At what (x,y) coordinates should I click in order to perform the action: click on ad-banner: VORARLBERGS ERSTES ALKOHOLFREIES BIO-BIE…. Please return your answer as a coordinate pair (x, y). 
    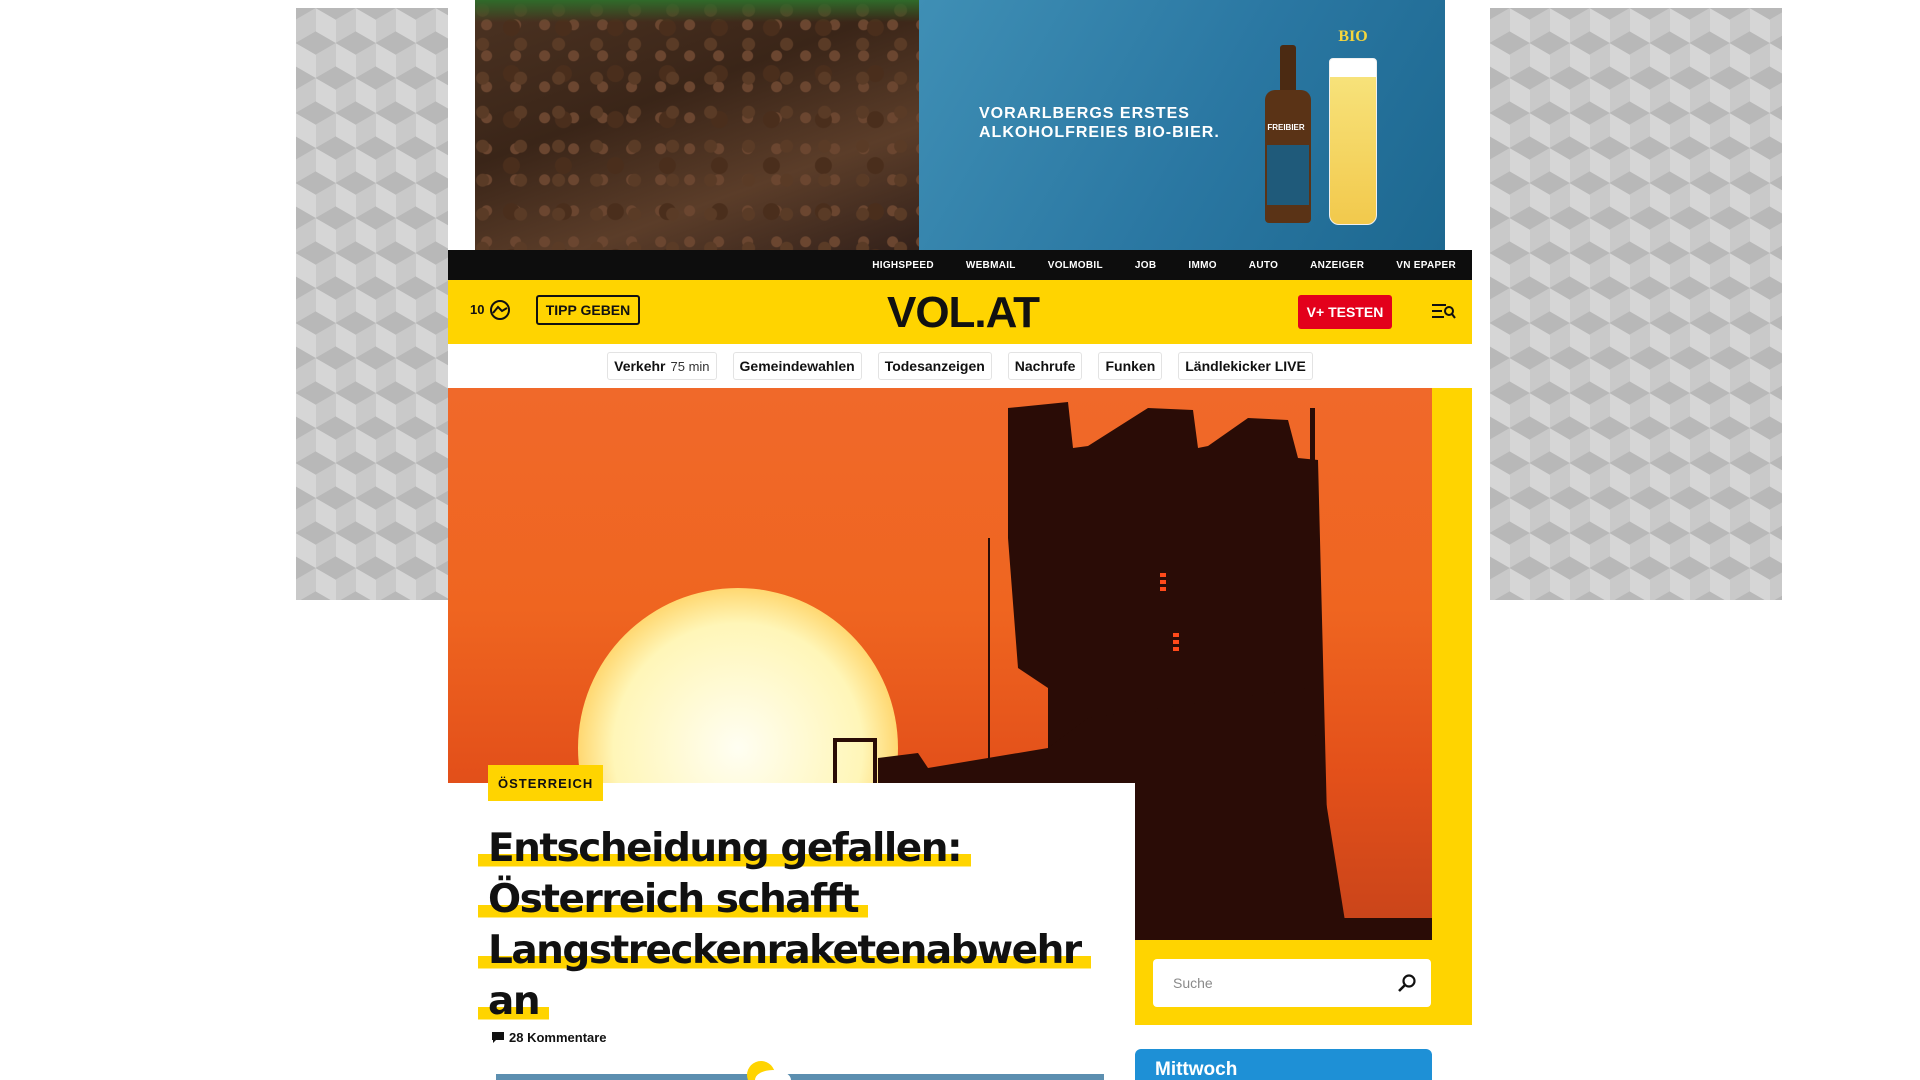
    Looking at the image, I should click on (960, 125).